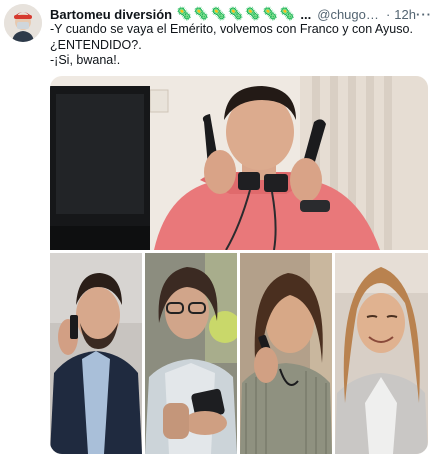 The width and height of the screenshot is (439, 465). What do you see at coordinates (236, 13) in the screenshot?
I see `virus-emojis: 🦠🦠🦠🦠🦠🦠🦠` at bounding box center [236, 13].